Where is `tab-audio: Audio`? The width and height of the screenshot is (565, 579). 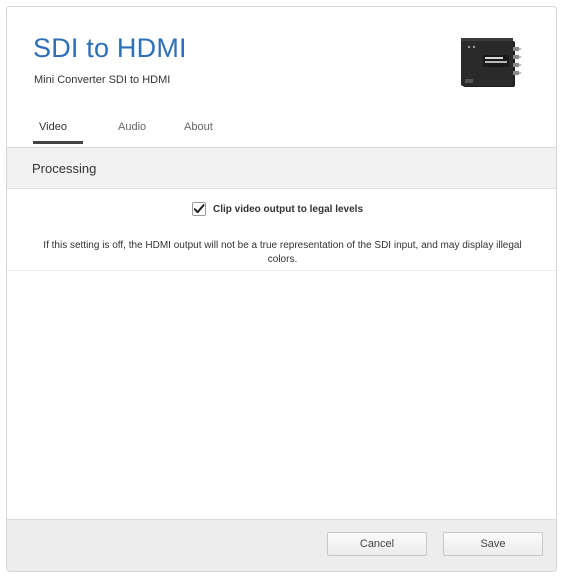
tab-audio: Audio is located at coordinates (132, 127).